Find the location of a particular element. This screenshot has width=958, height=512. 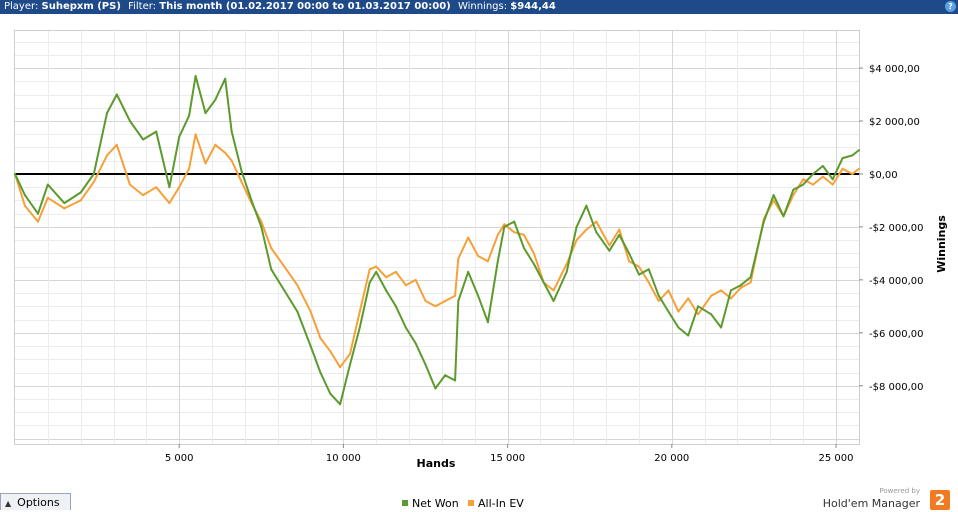

x-tick-label: 20 000 is located at coordinates (671, 458).